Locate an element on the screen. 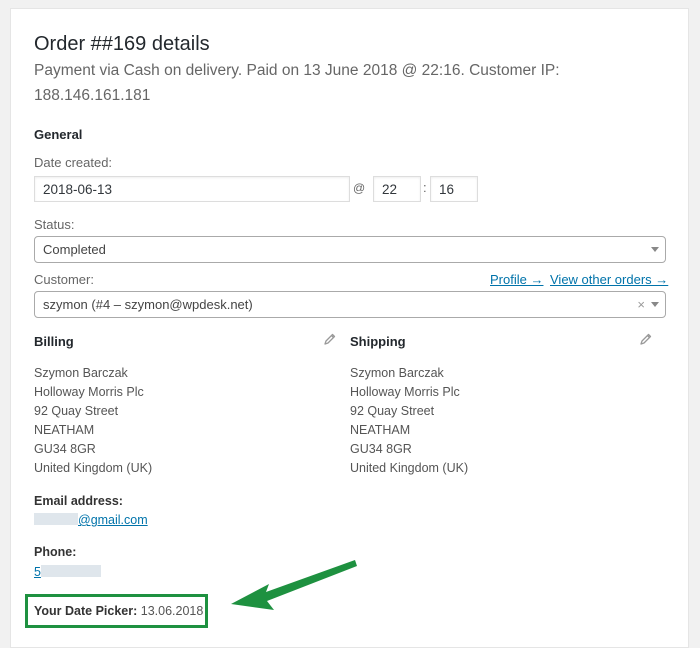 The image size is (700, 648). customer-select: szymon (#4 – szymon@wpdesk.net) × is located at coordinates (350, 304).